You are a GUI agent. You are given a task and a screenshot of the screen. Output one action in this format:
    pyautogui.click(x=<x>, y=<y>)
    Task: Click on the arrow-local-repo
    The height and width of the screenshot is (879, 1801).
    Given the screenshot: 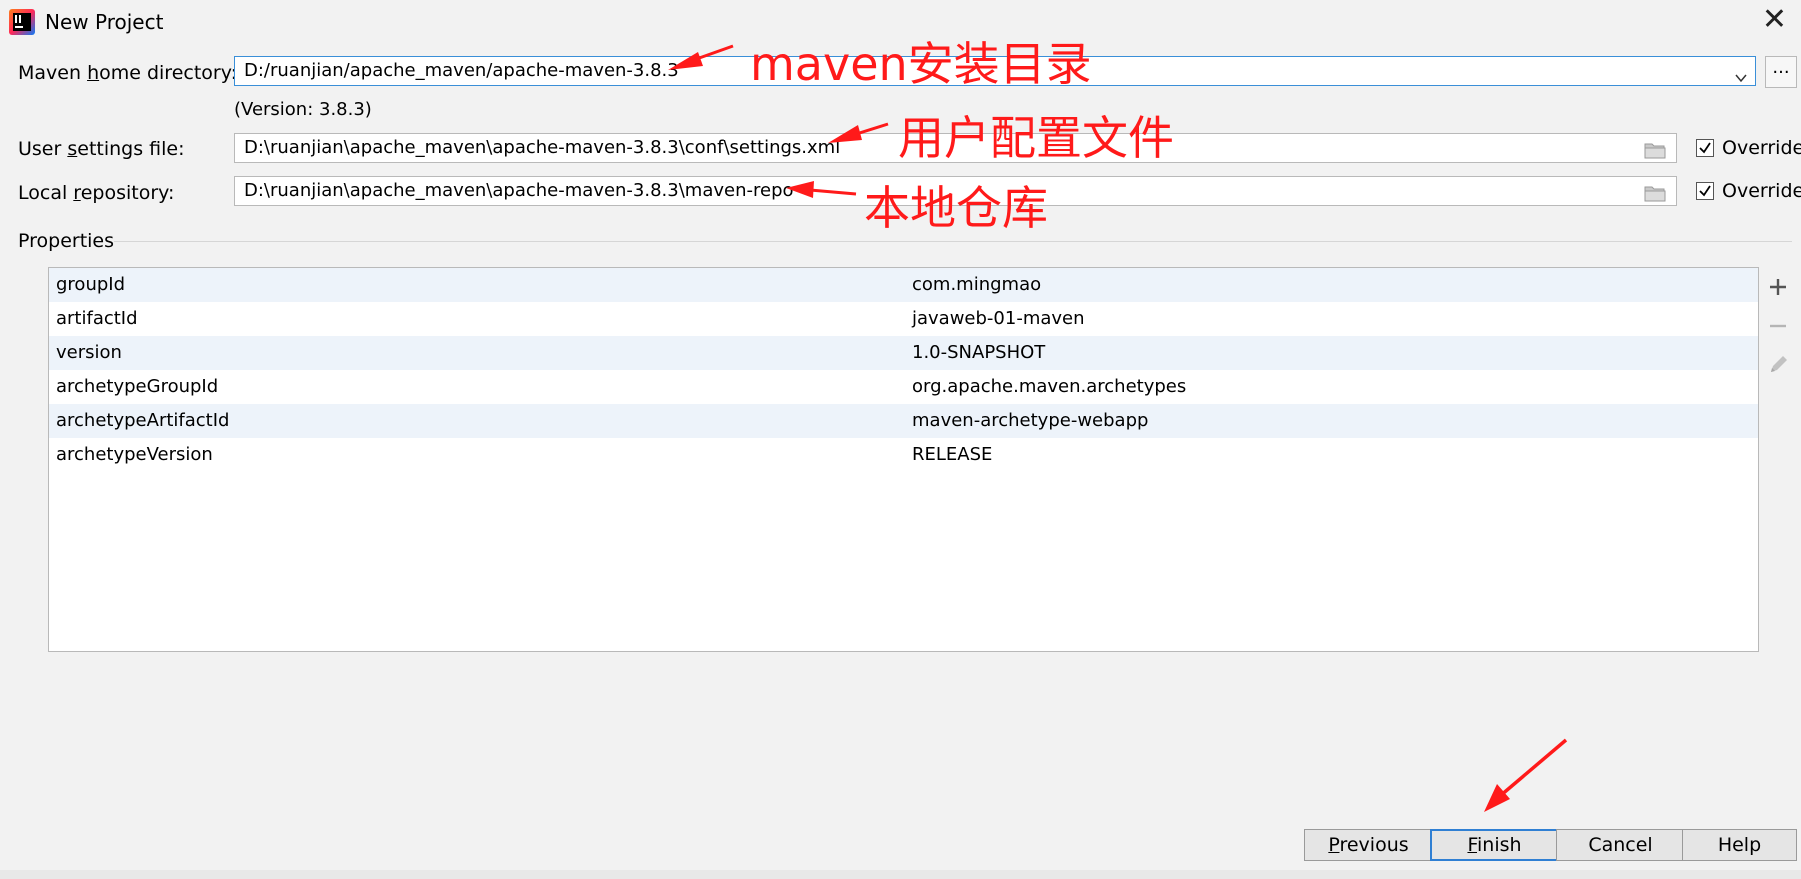 What is the action you would take?
    pyautogui.click(x=821, y=189)
    